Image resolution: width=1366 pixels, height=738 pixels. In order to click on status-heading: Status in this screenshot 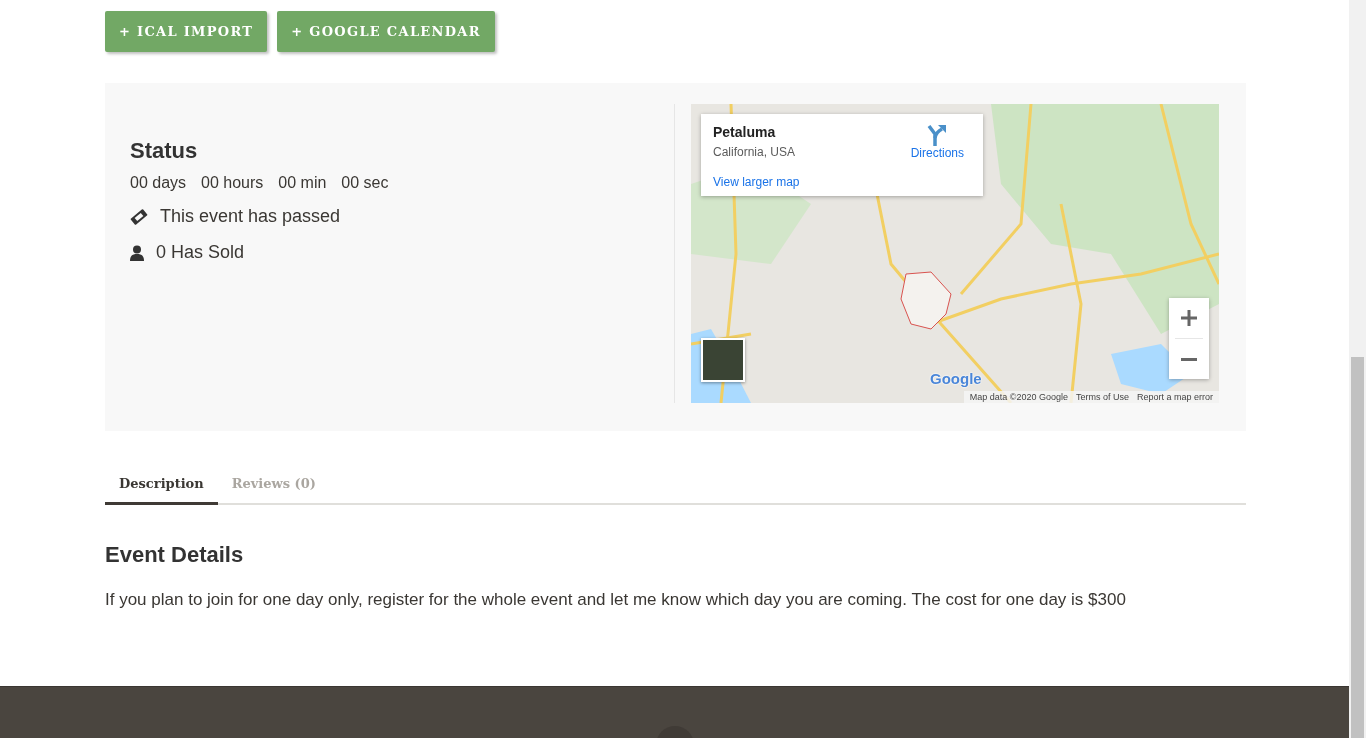, I will do `click(164, 151)`.